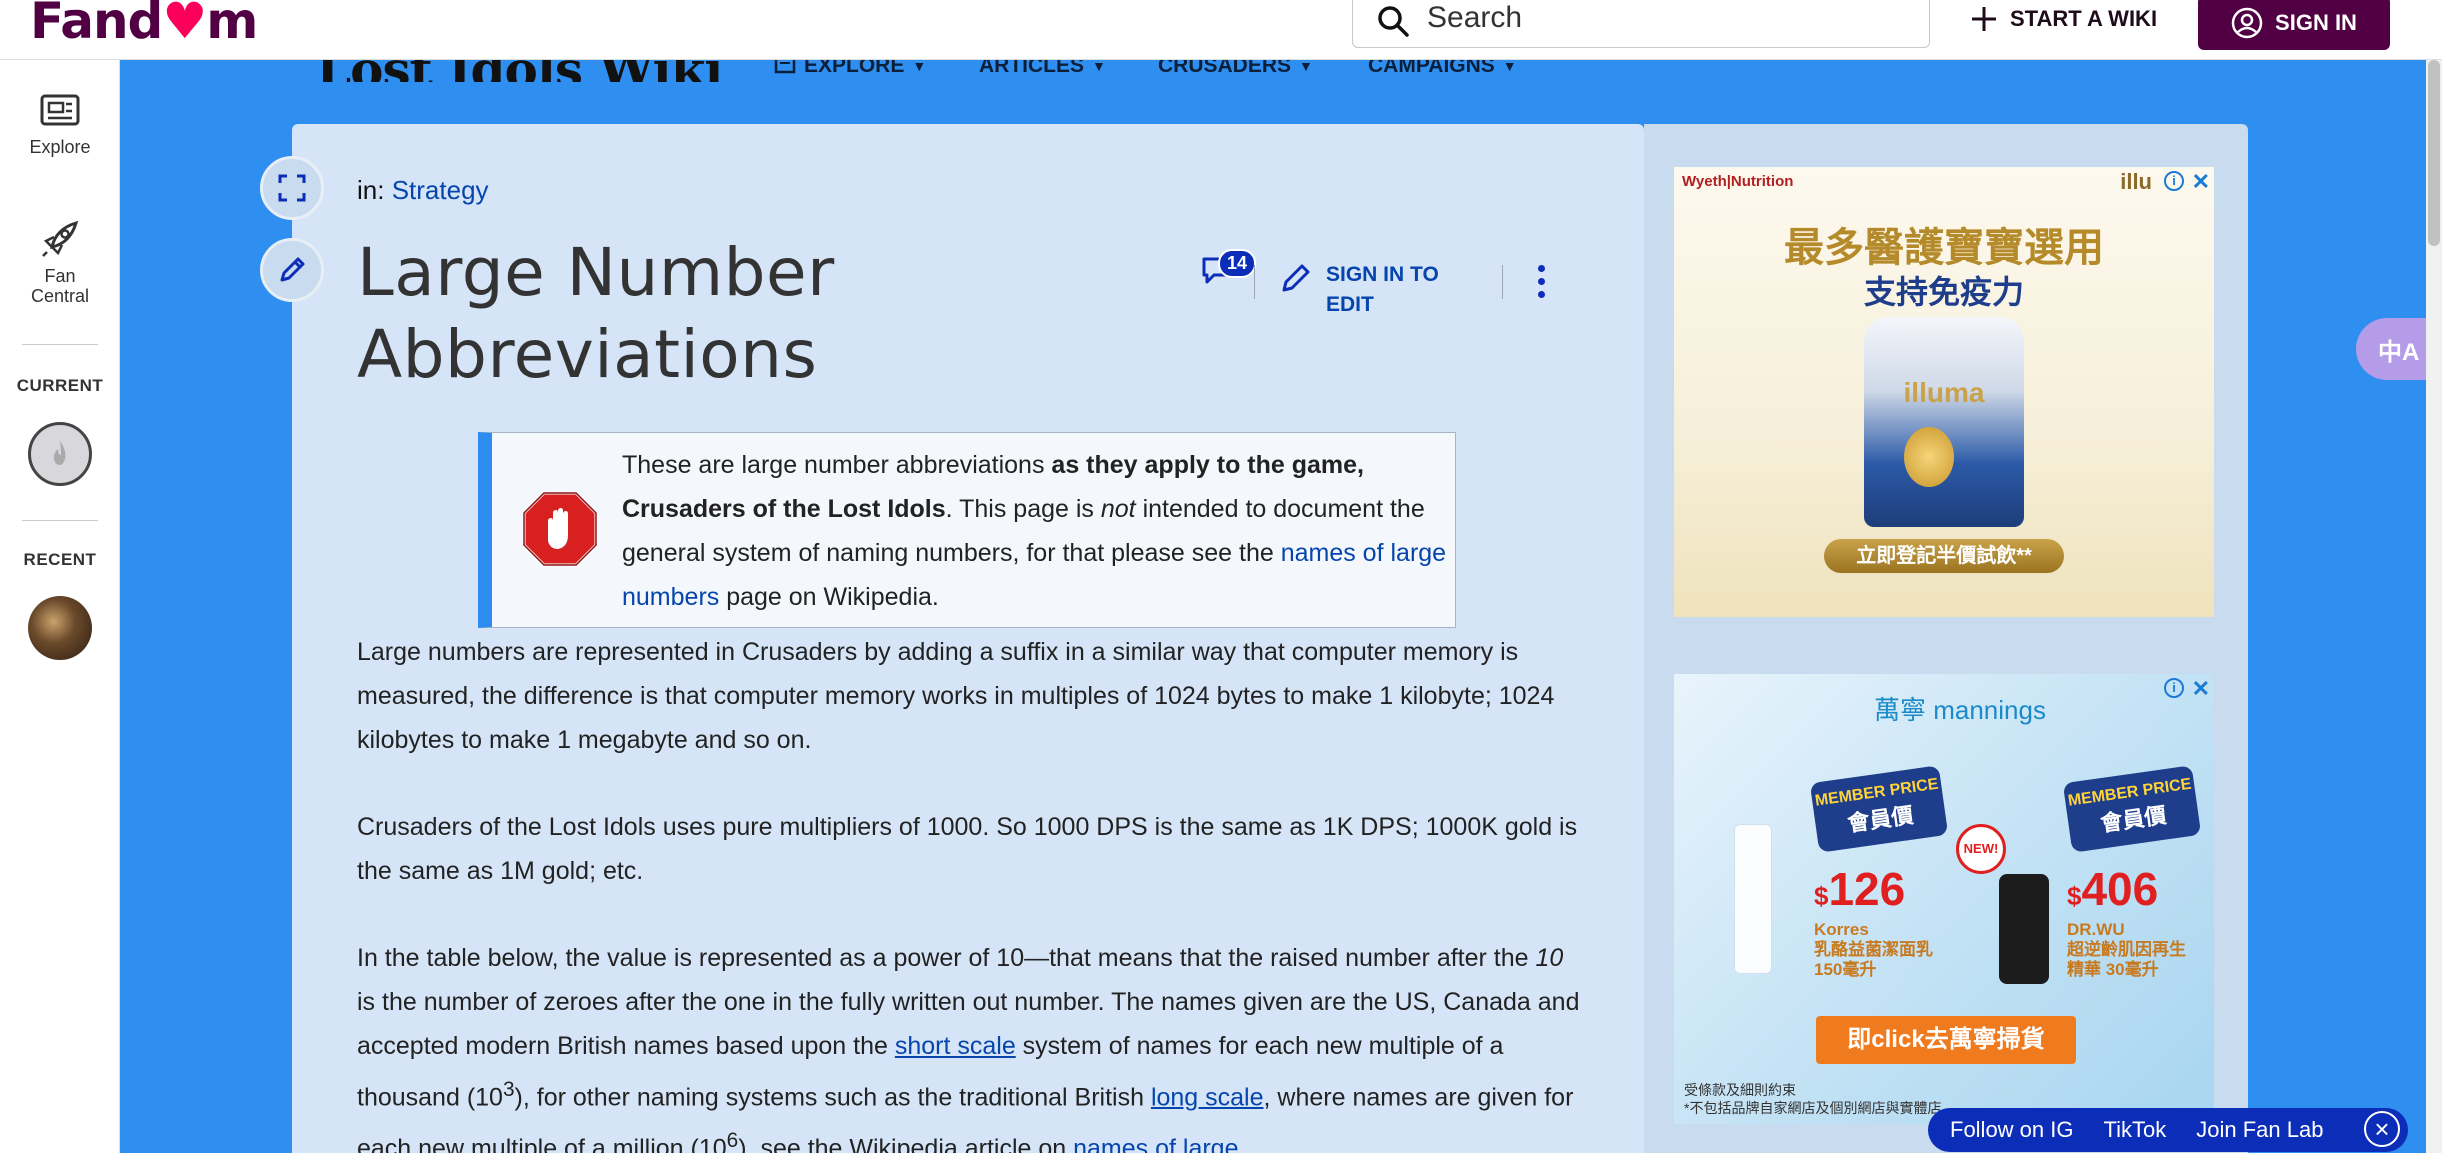 The width and height of the screenshot is (2442, 1153). Describe the element at coordinates (1740, 1090) in the screenshot. I see `ad2-fineprint-1: 受條款及細則約束` at that location.